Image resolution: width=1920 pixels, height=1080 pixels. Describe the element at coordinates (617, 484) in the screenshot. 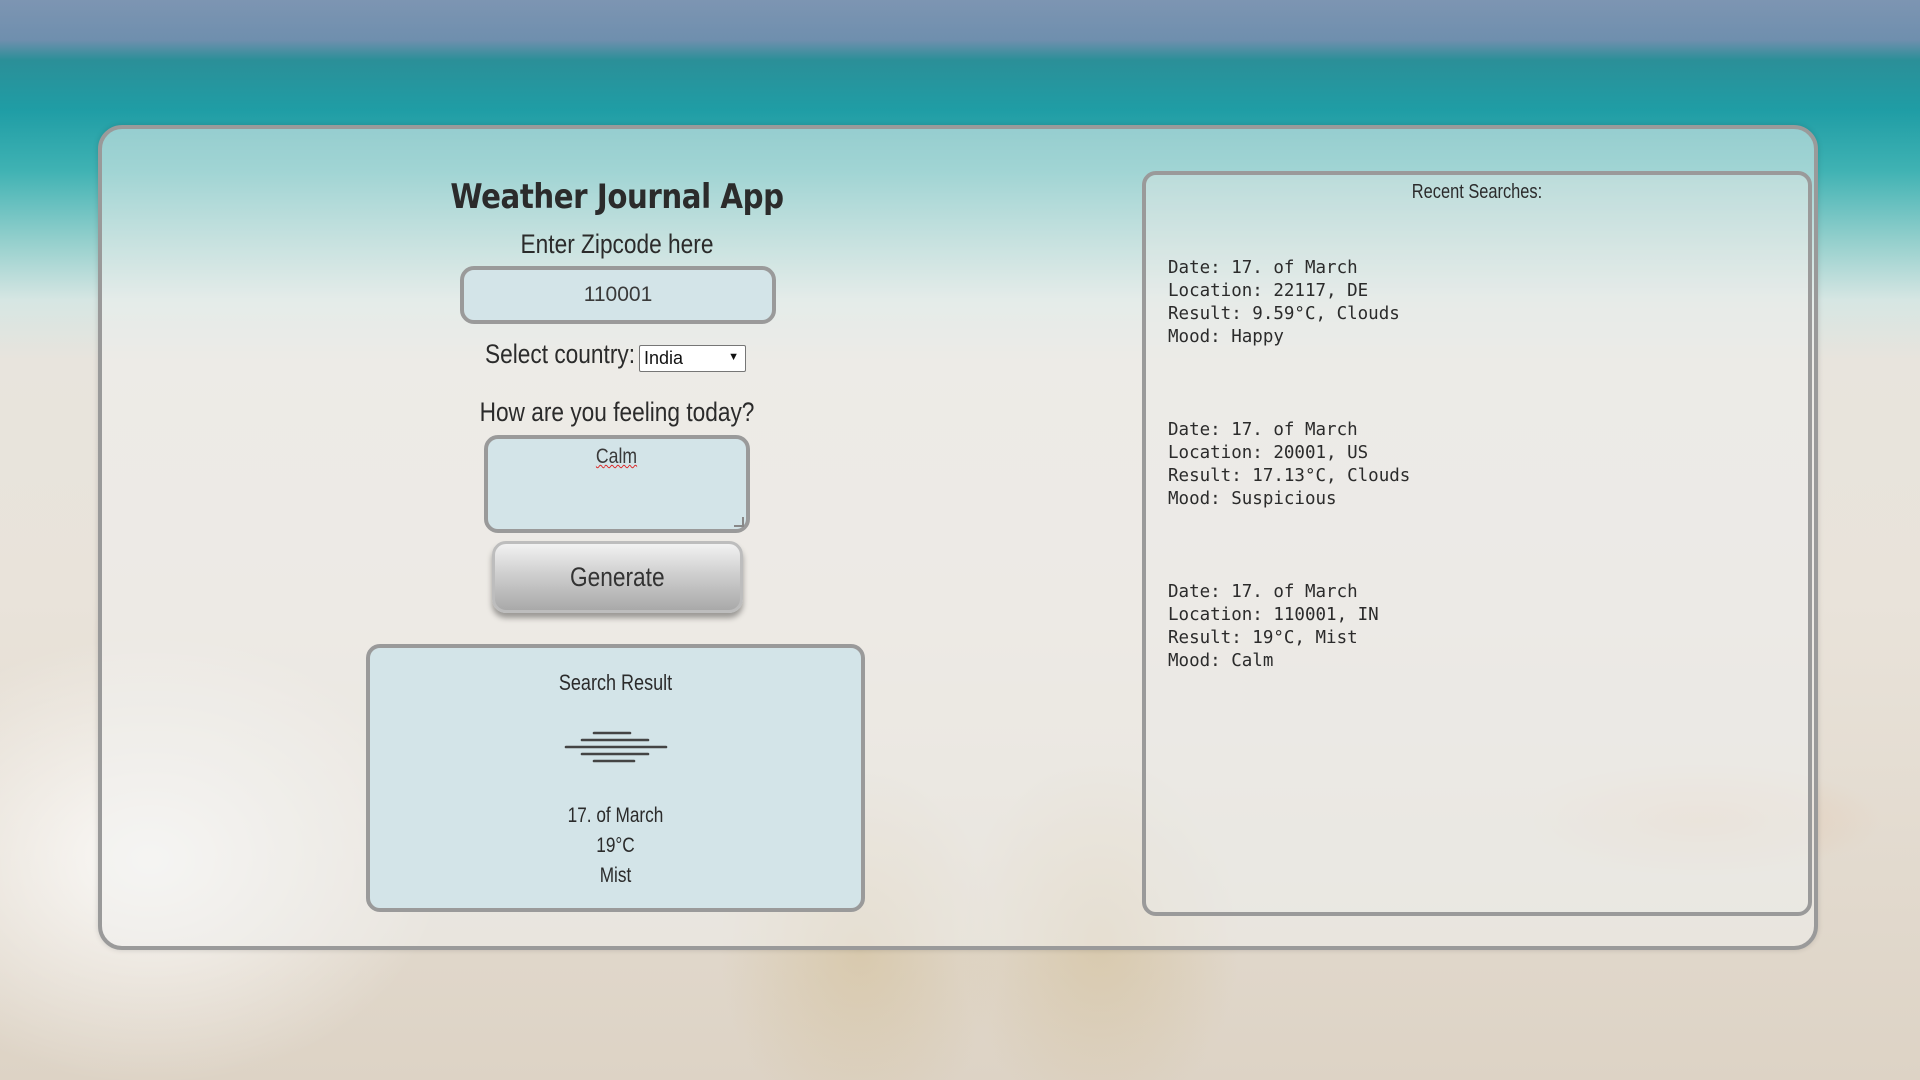

I see `mood-textarea: Calm` at that location.